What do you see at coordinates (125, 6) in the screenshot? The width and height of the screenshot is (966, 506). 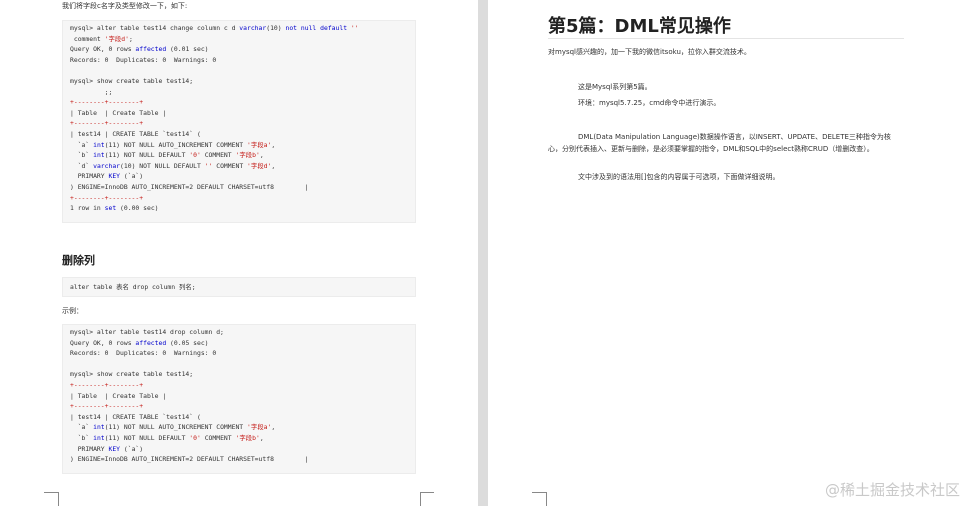 I see `intro-text: 我们将字段c名字及类型修改一下，如下:` at bounding box center [125, 6].